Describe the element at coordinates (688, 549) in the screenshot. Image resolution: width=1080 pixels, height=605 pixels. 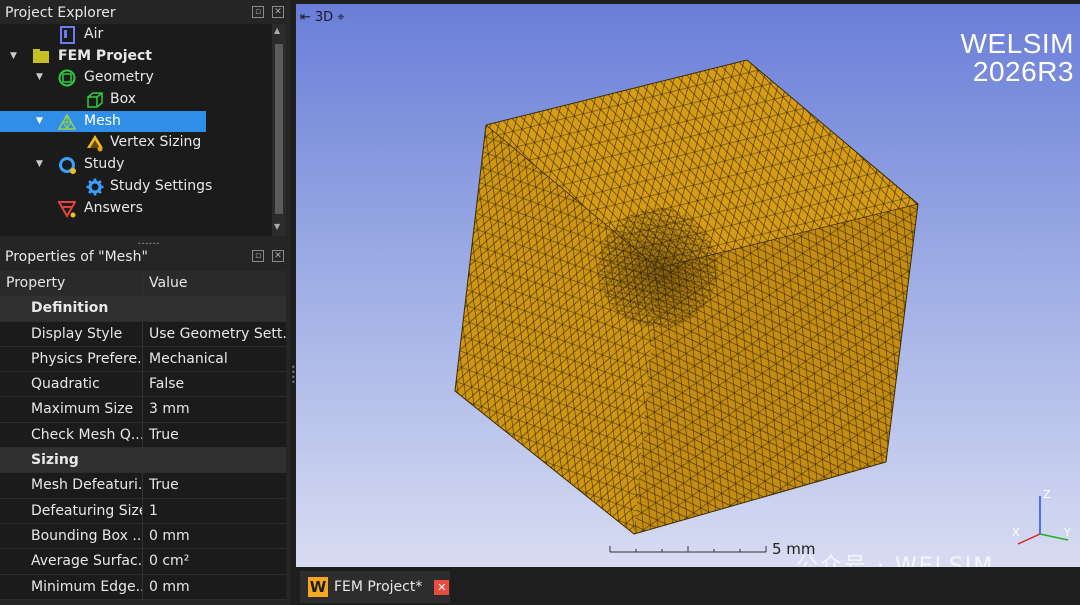
I see `scale-bar` at that location.